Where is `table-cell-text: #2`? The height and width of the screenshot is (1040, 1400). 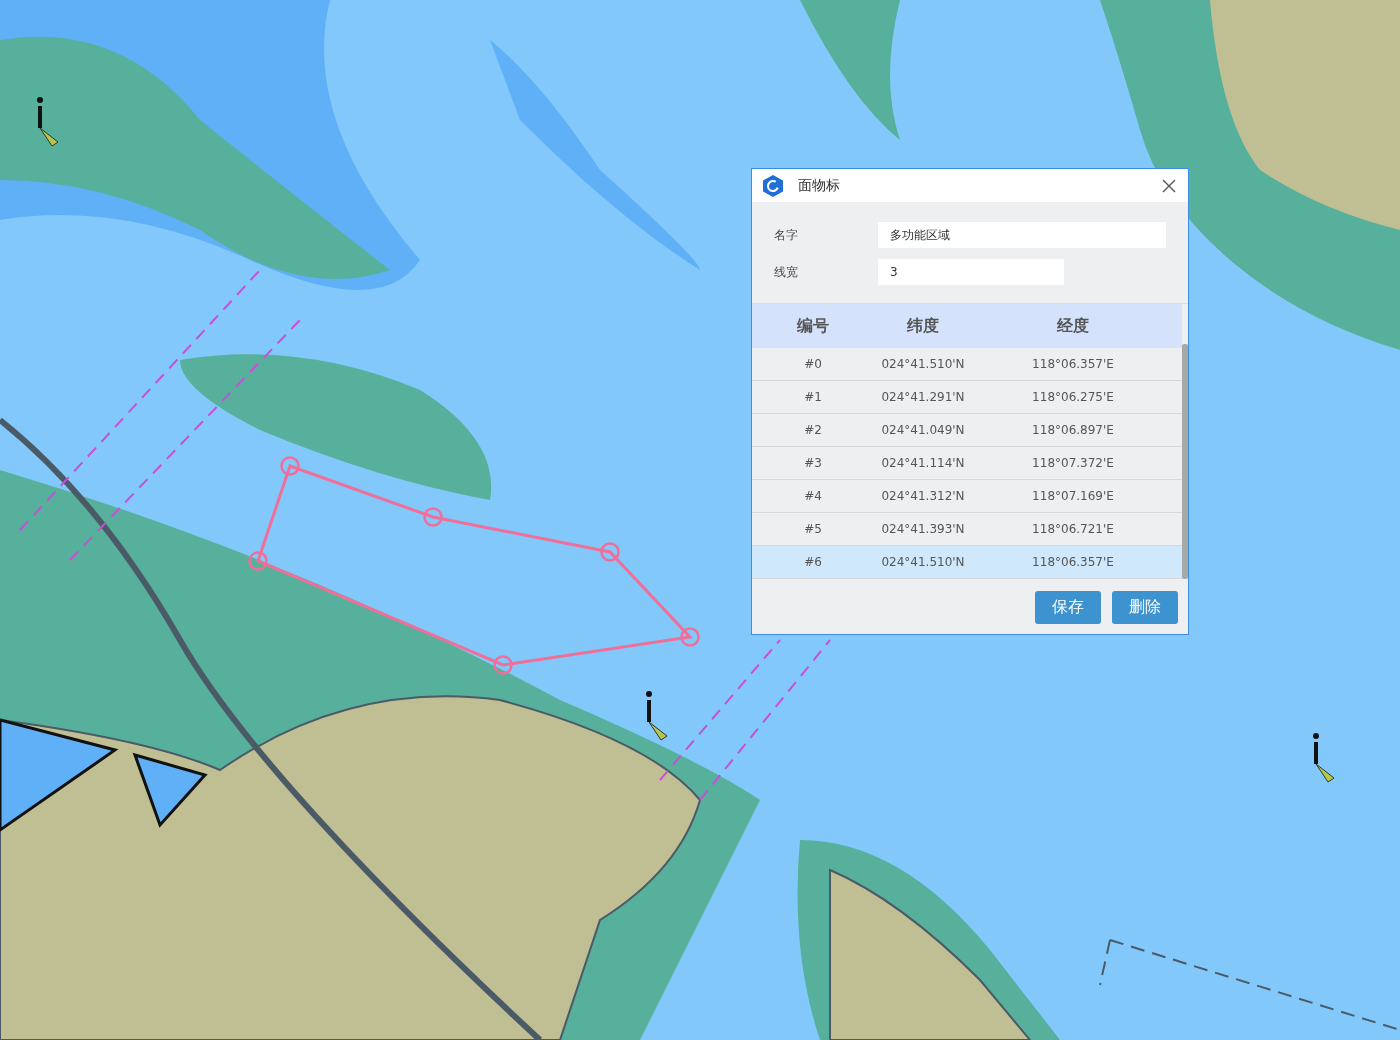
table-cell-text: #2 is located at coordinates (813, 430).